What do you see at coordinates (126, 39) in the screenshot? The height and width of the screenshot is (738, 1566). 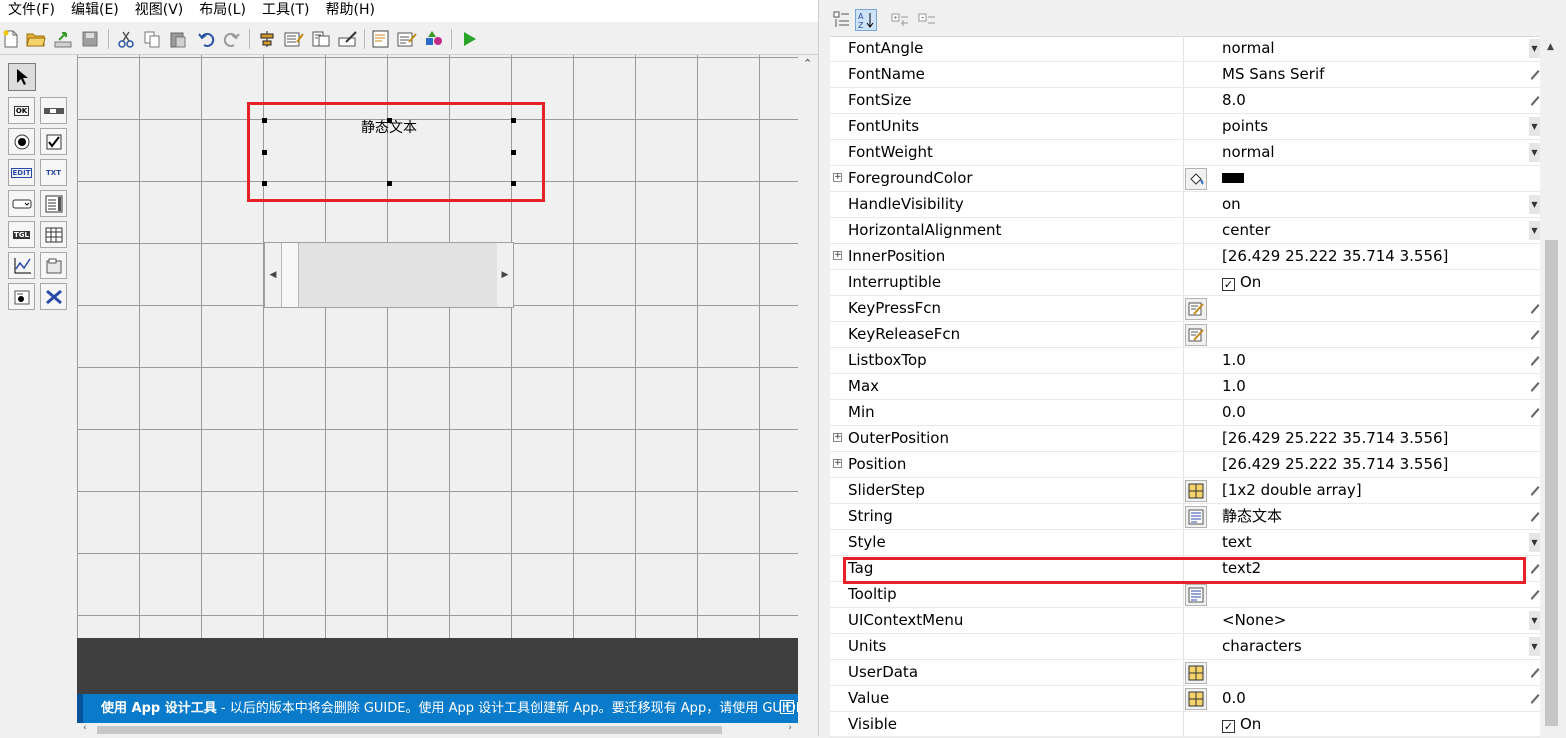 I see `cut-icon` at bounding box center [126, 39].